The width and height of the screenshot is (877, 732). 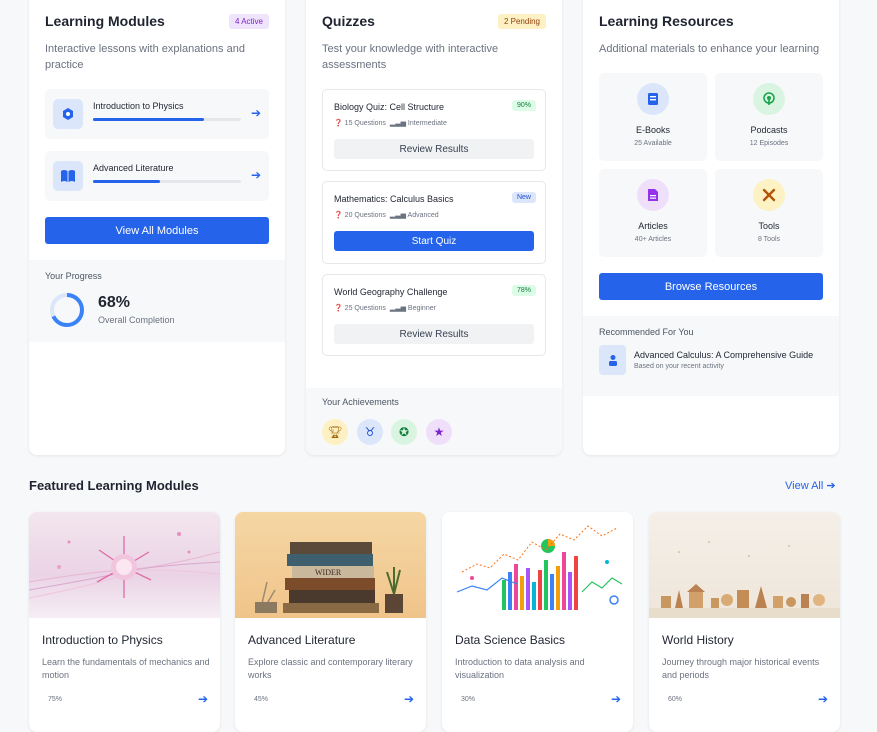 I want to click on card-progress: 60%, so click(x=675, y=699).